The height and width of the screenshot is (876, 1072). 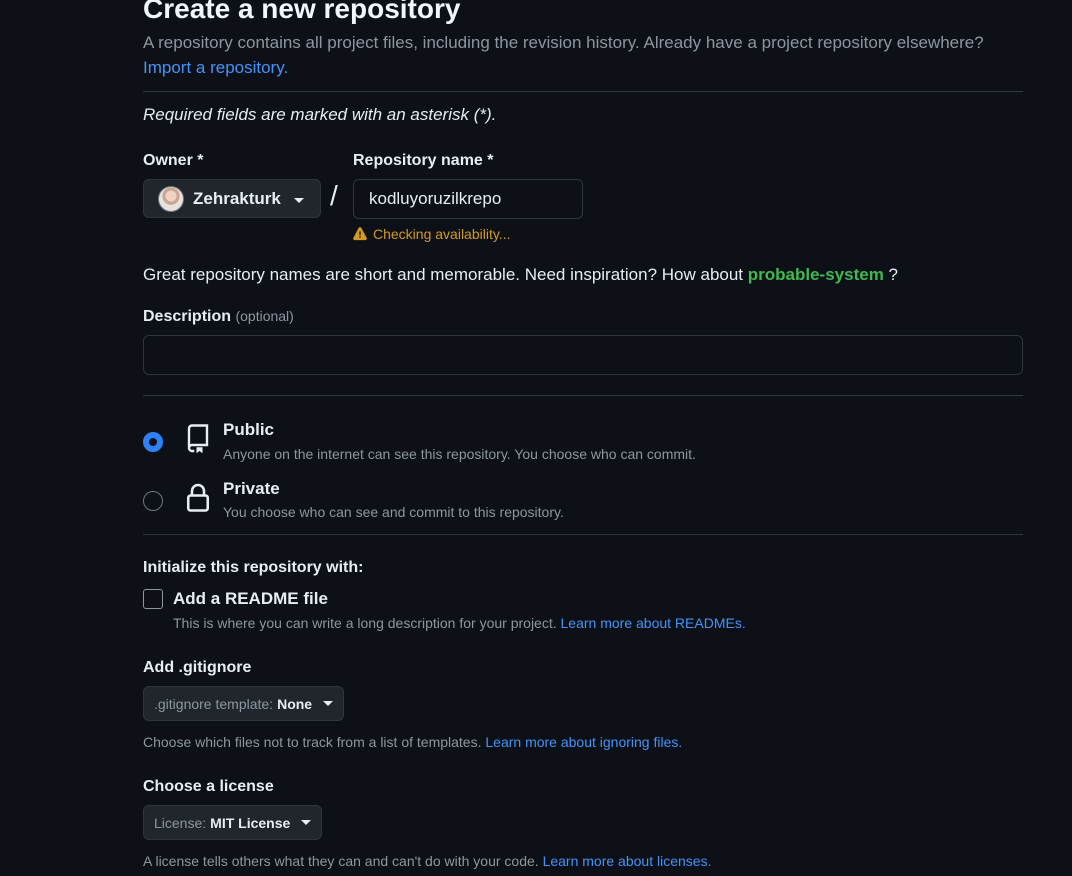 What do you see at coordinates (171, 198) in the screenshot?
I see `avatar` at bounding box center [171, 198].